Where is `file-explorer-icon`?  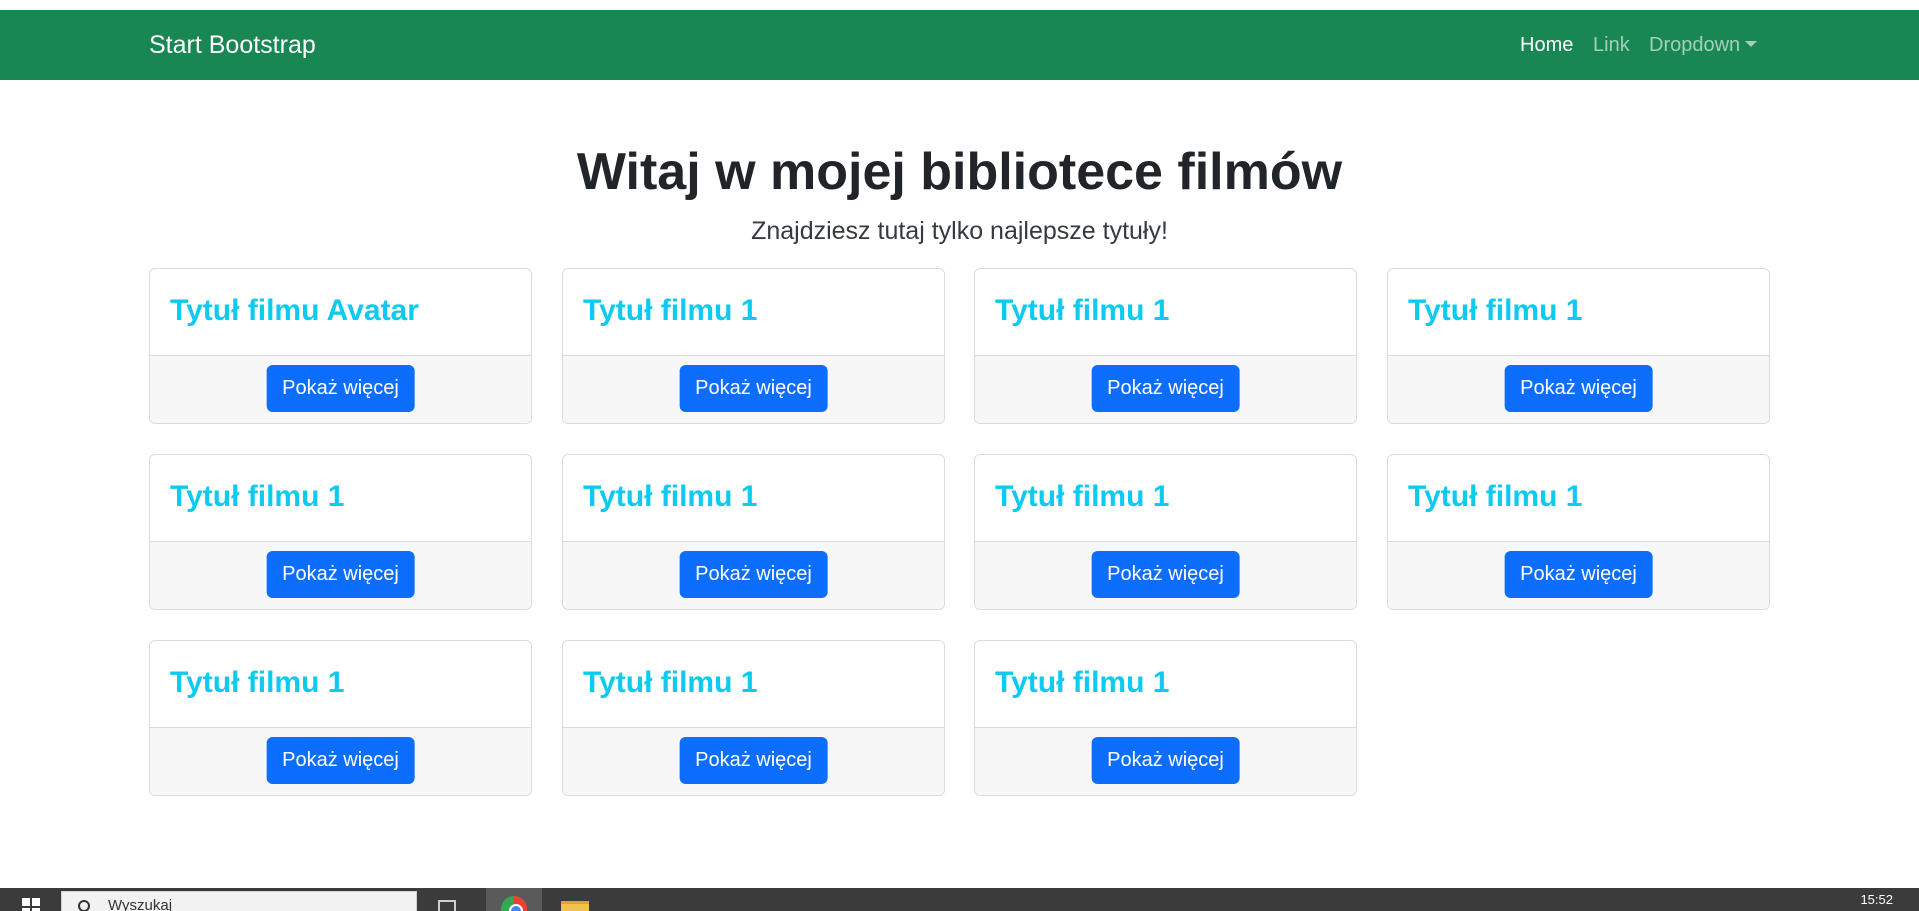 file-explorer-icon is located at coordinates (575, 906).